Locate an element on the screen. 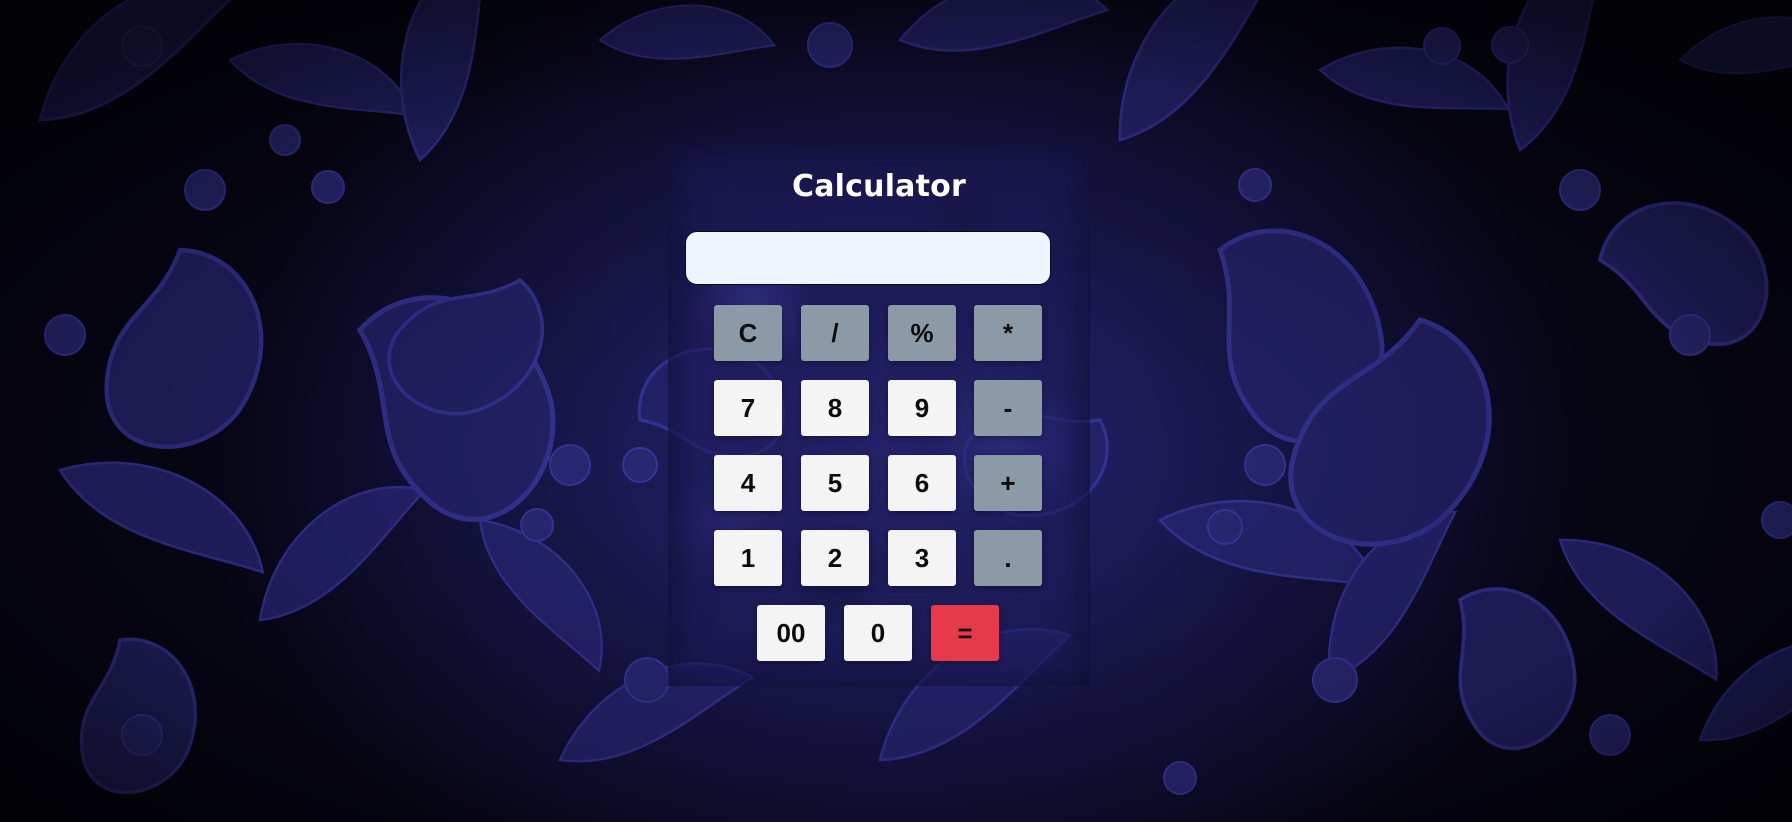 The image size is (1792, 822). digit-9-button: 9 is located at coordinates (922, 408).